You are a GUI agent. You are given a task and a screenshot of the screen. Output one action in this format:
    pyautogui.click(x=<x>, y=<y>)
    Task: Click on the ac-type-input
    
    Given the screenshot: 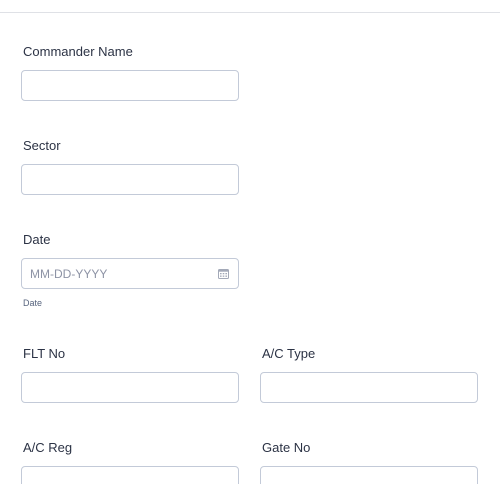 What is the action you would take?
    pyautogui.click(x=369, y=387)
    